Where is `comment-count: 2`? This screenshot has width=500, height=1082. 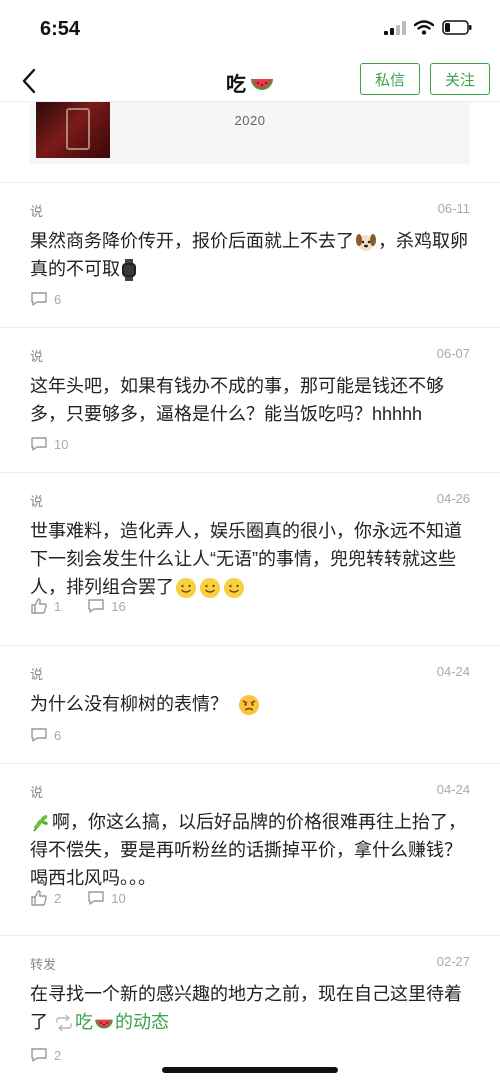 comment-count: 2 is located at coordinates (58, 1055).